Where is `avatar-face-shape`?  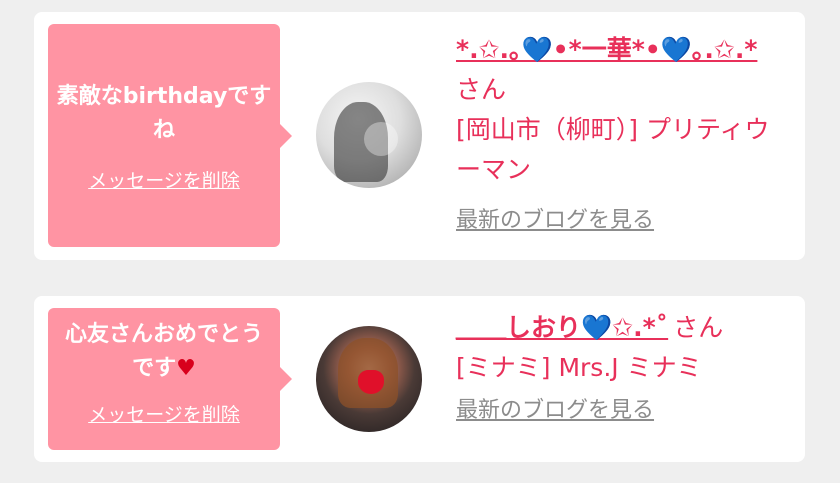 avatar-face-shape is located at coordinates (381, 139).